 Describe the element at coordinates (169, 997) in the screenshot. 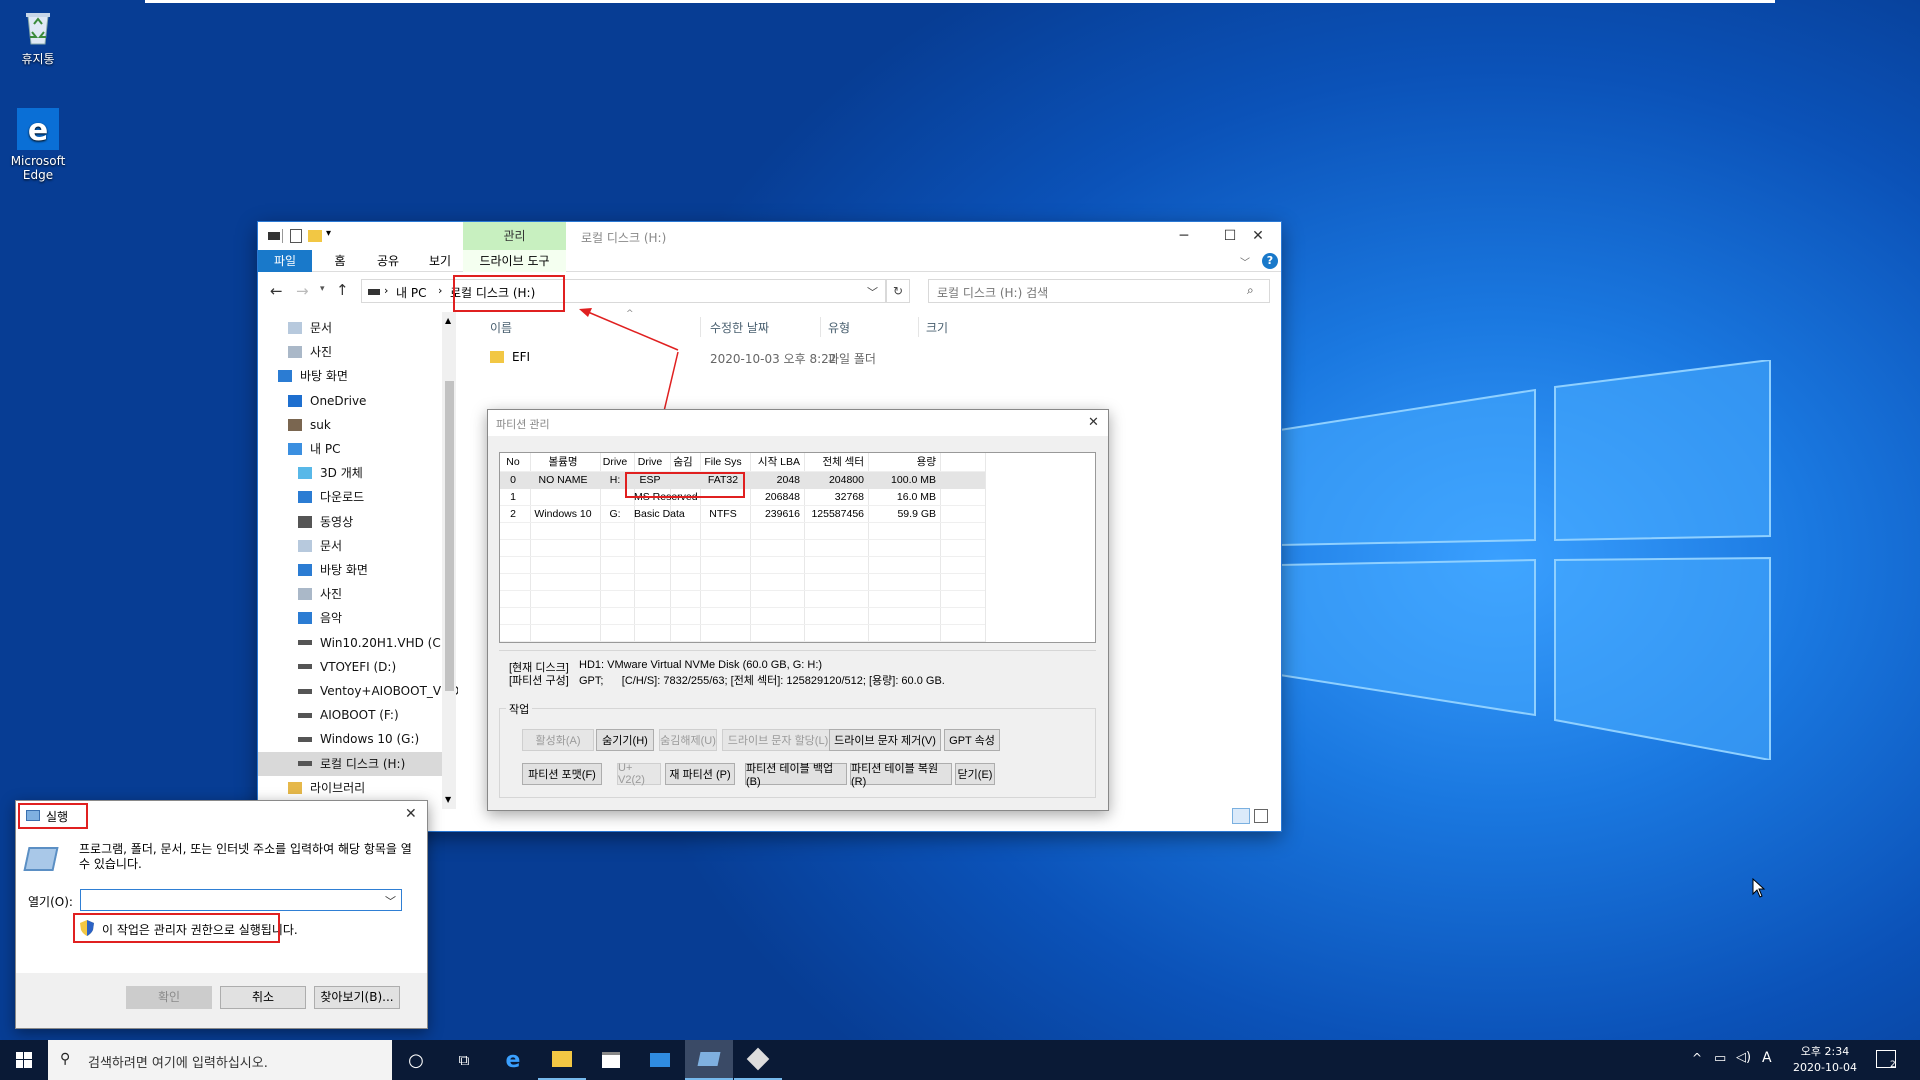

I see `ok-button: 확인` at that location.